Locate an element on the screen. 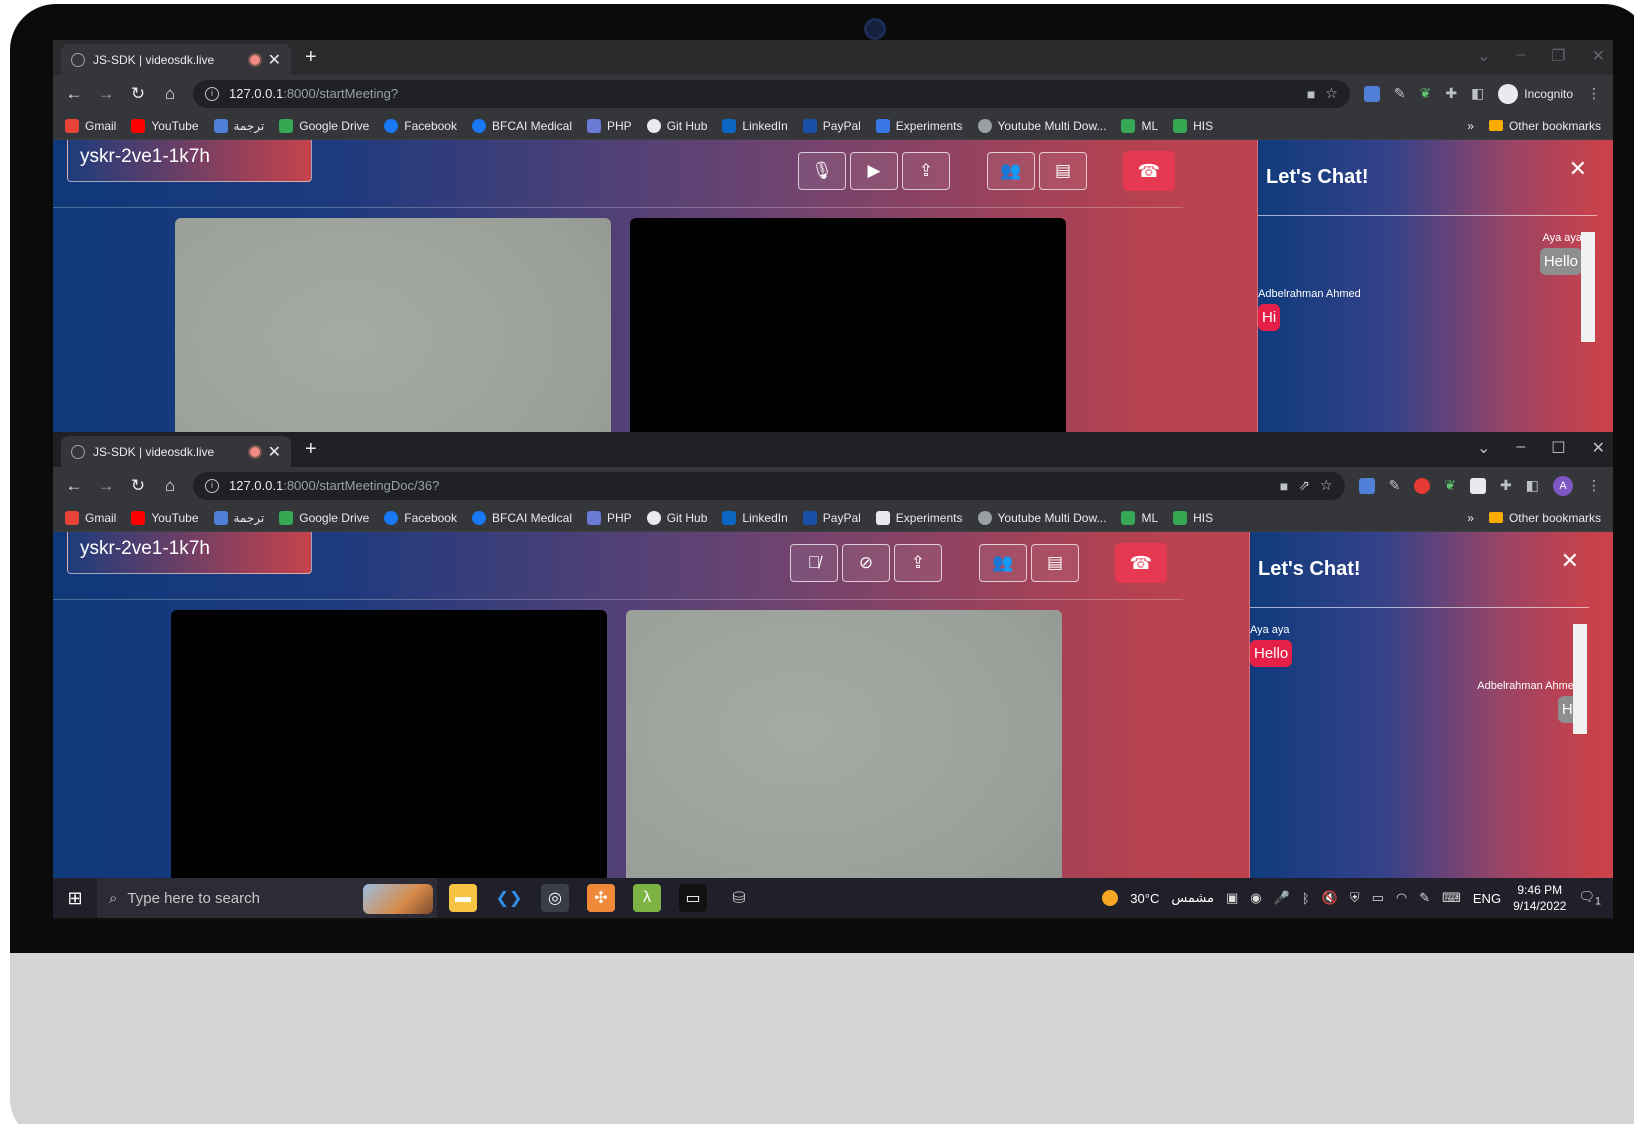  nvidia-icon: ▣ is located at coordinates (1232, 898).